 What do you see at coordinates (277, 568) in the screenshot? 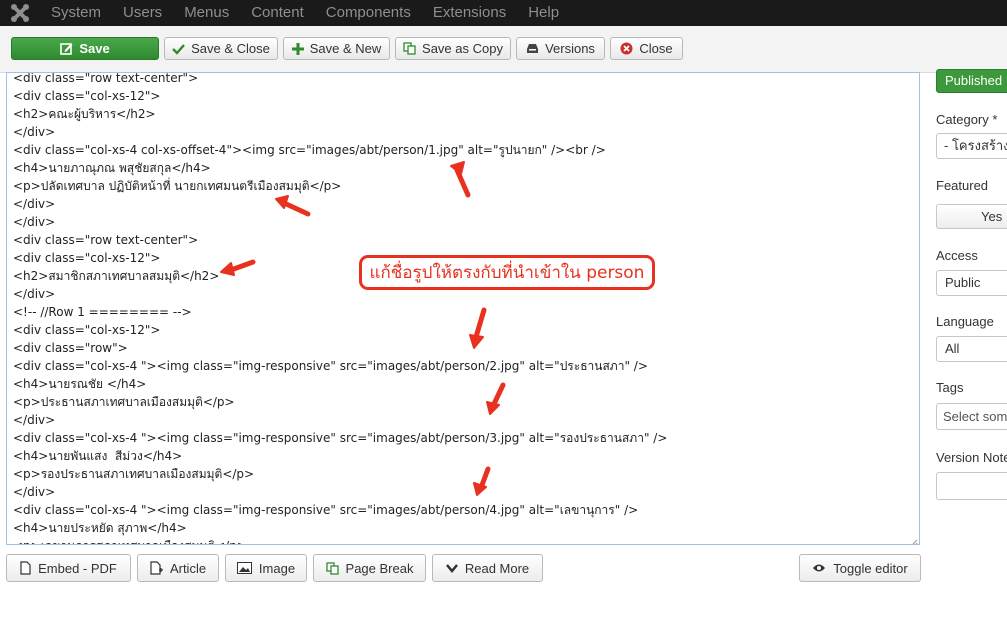
I see `image-label: Image` at bounding box center [277, 568].